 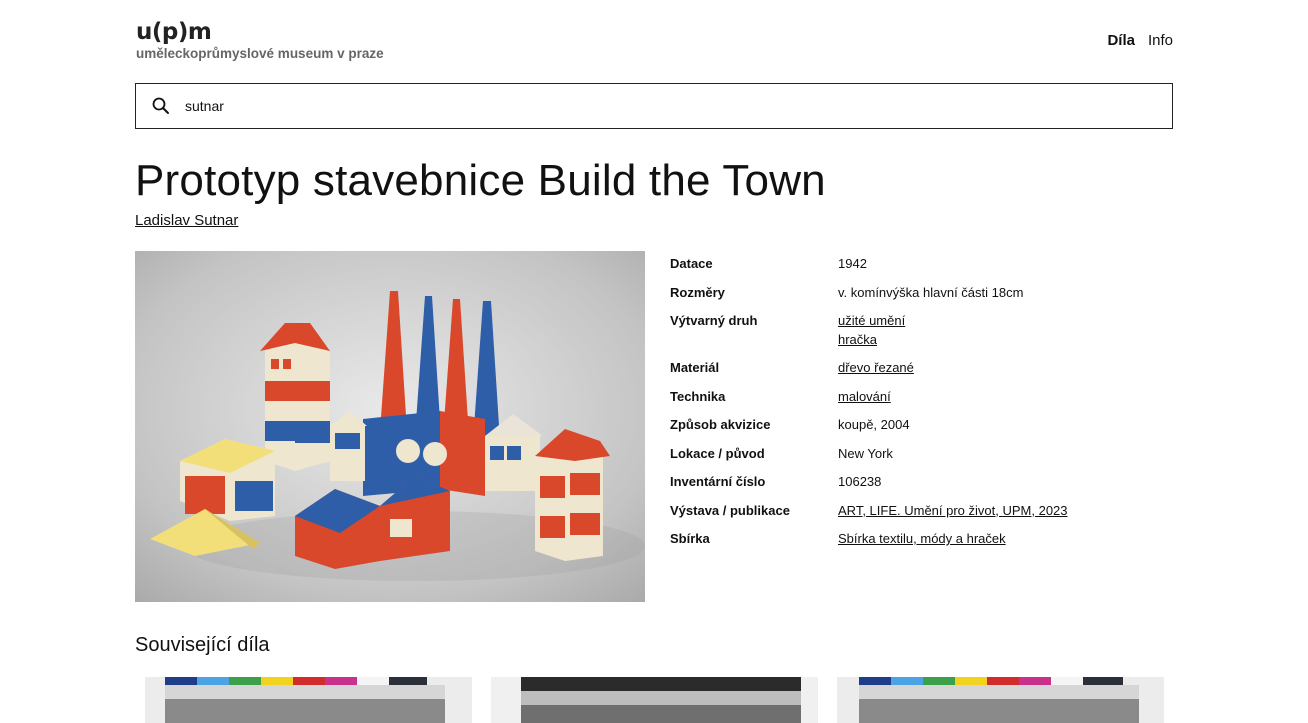 I want to click on metadata-row: Způsob akvizice koupě, 2004, so click(x=921, y=425).